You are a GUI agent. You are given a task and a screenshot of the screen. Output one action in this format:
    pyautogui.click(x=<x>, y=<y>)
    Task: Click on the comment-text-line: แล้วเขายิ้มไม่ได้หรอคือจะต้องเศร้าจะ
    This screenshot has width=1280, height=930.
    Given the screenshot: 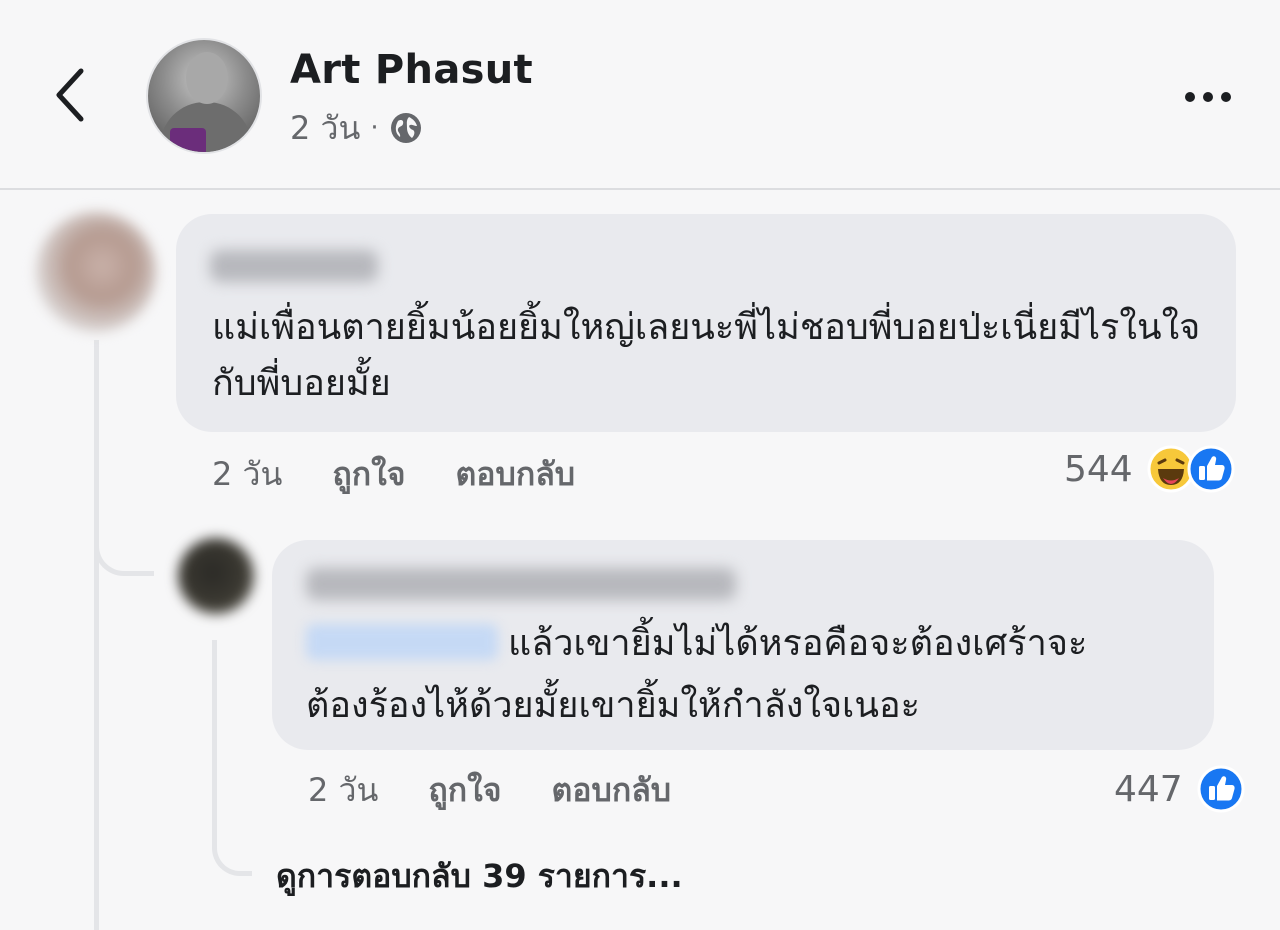 What is the action you would take?
    pyautogui.click(x=798, y=643)
    